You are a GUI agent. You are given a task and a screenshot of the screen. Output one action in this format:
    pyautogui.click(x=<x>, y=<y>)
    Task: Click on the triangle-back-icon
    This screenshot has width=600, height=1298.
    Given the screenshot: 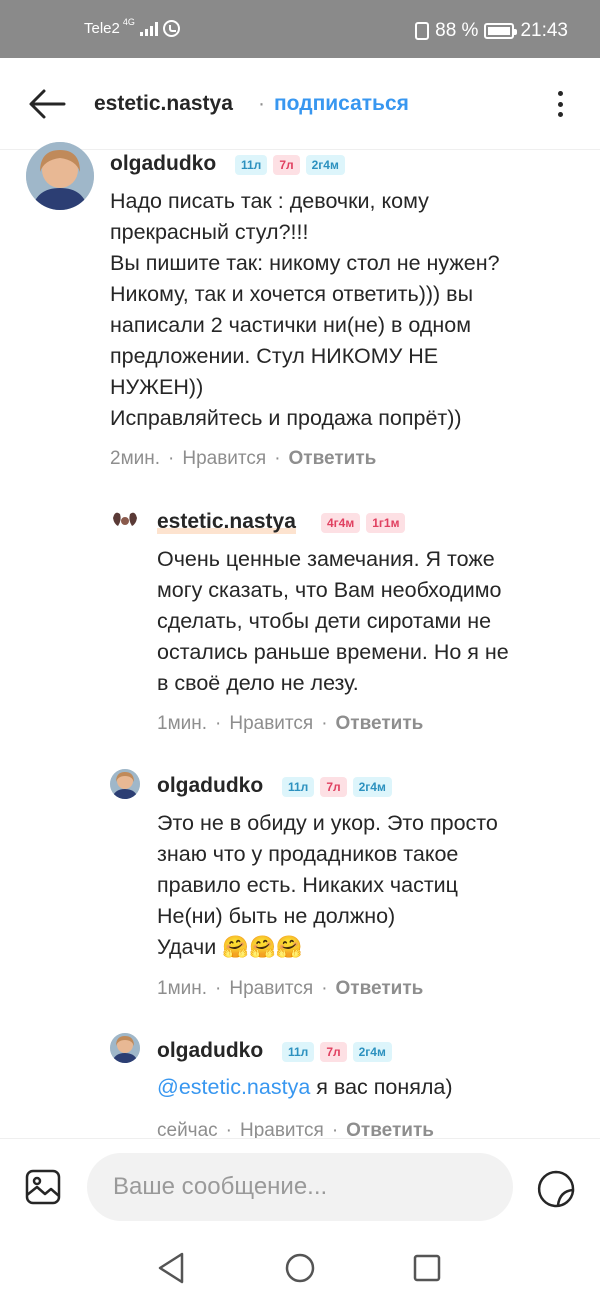 What is the action you would take?
    pyautogui.click(x=172, y=1268)
    